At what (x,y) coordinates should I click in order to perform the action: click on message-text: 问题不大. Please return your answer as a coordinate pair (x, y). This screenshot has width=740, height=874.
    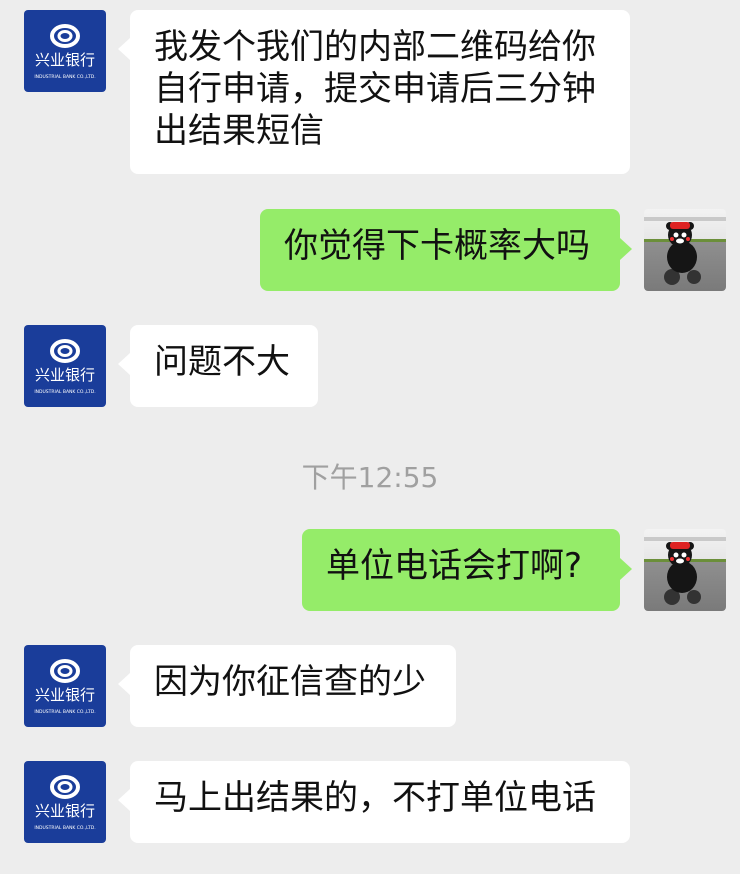
    Looking at the image, I should click on (222, 362).